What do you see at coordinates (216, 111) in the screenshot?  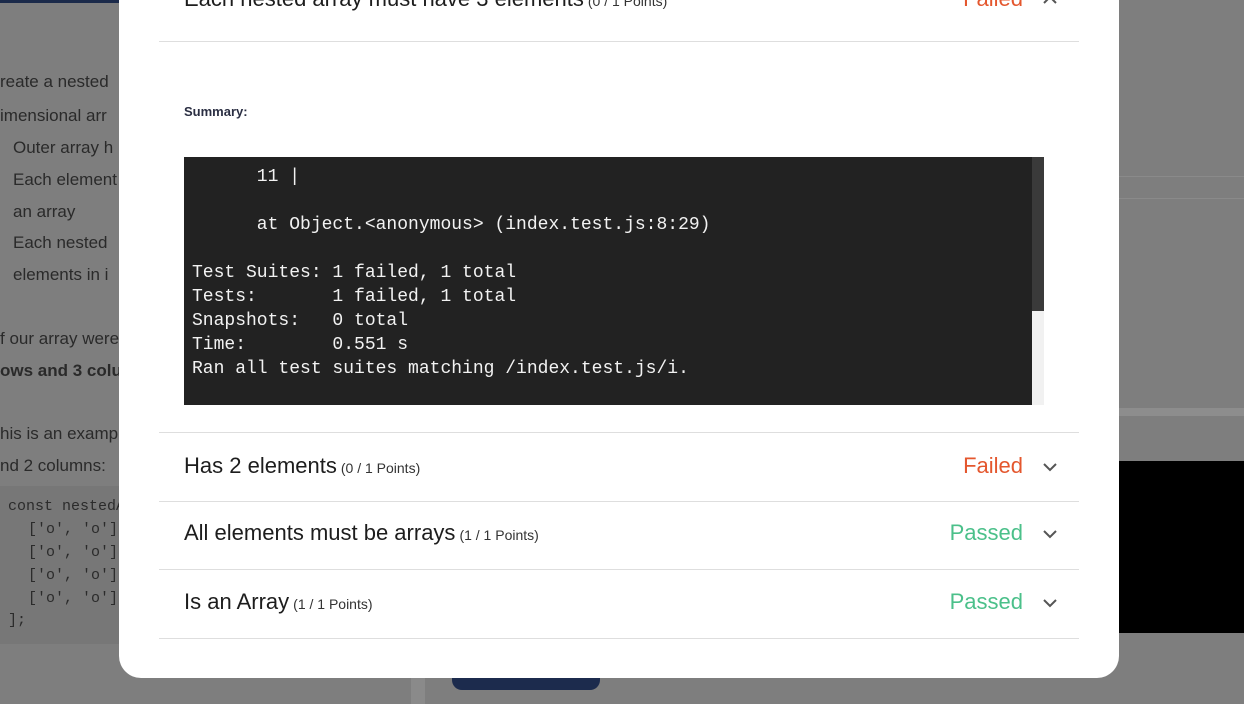 I see `summary-label: Summary:` at bounding box center [216, 111].